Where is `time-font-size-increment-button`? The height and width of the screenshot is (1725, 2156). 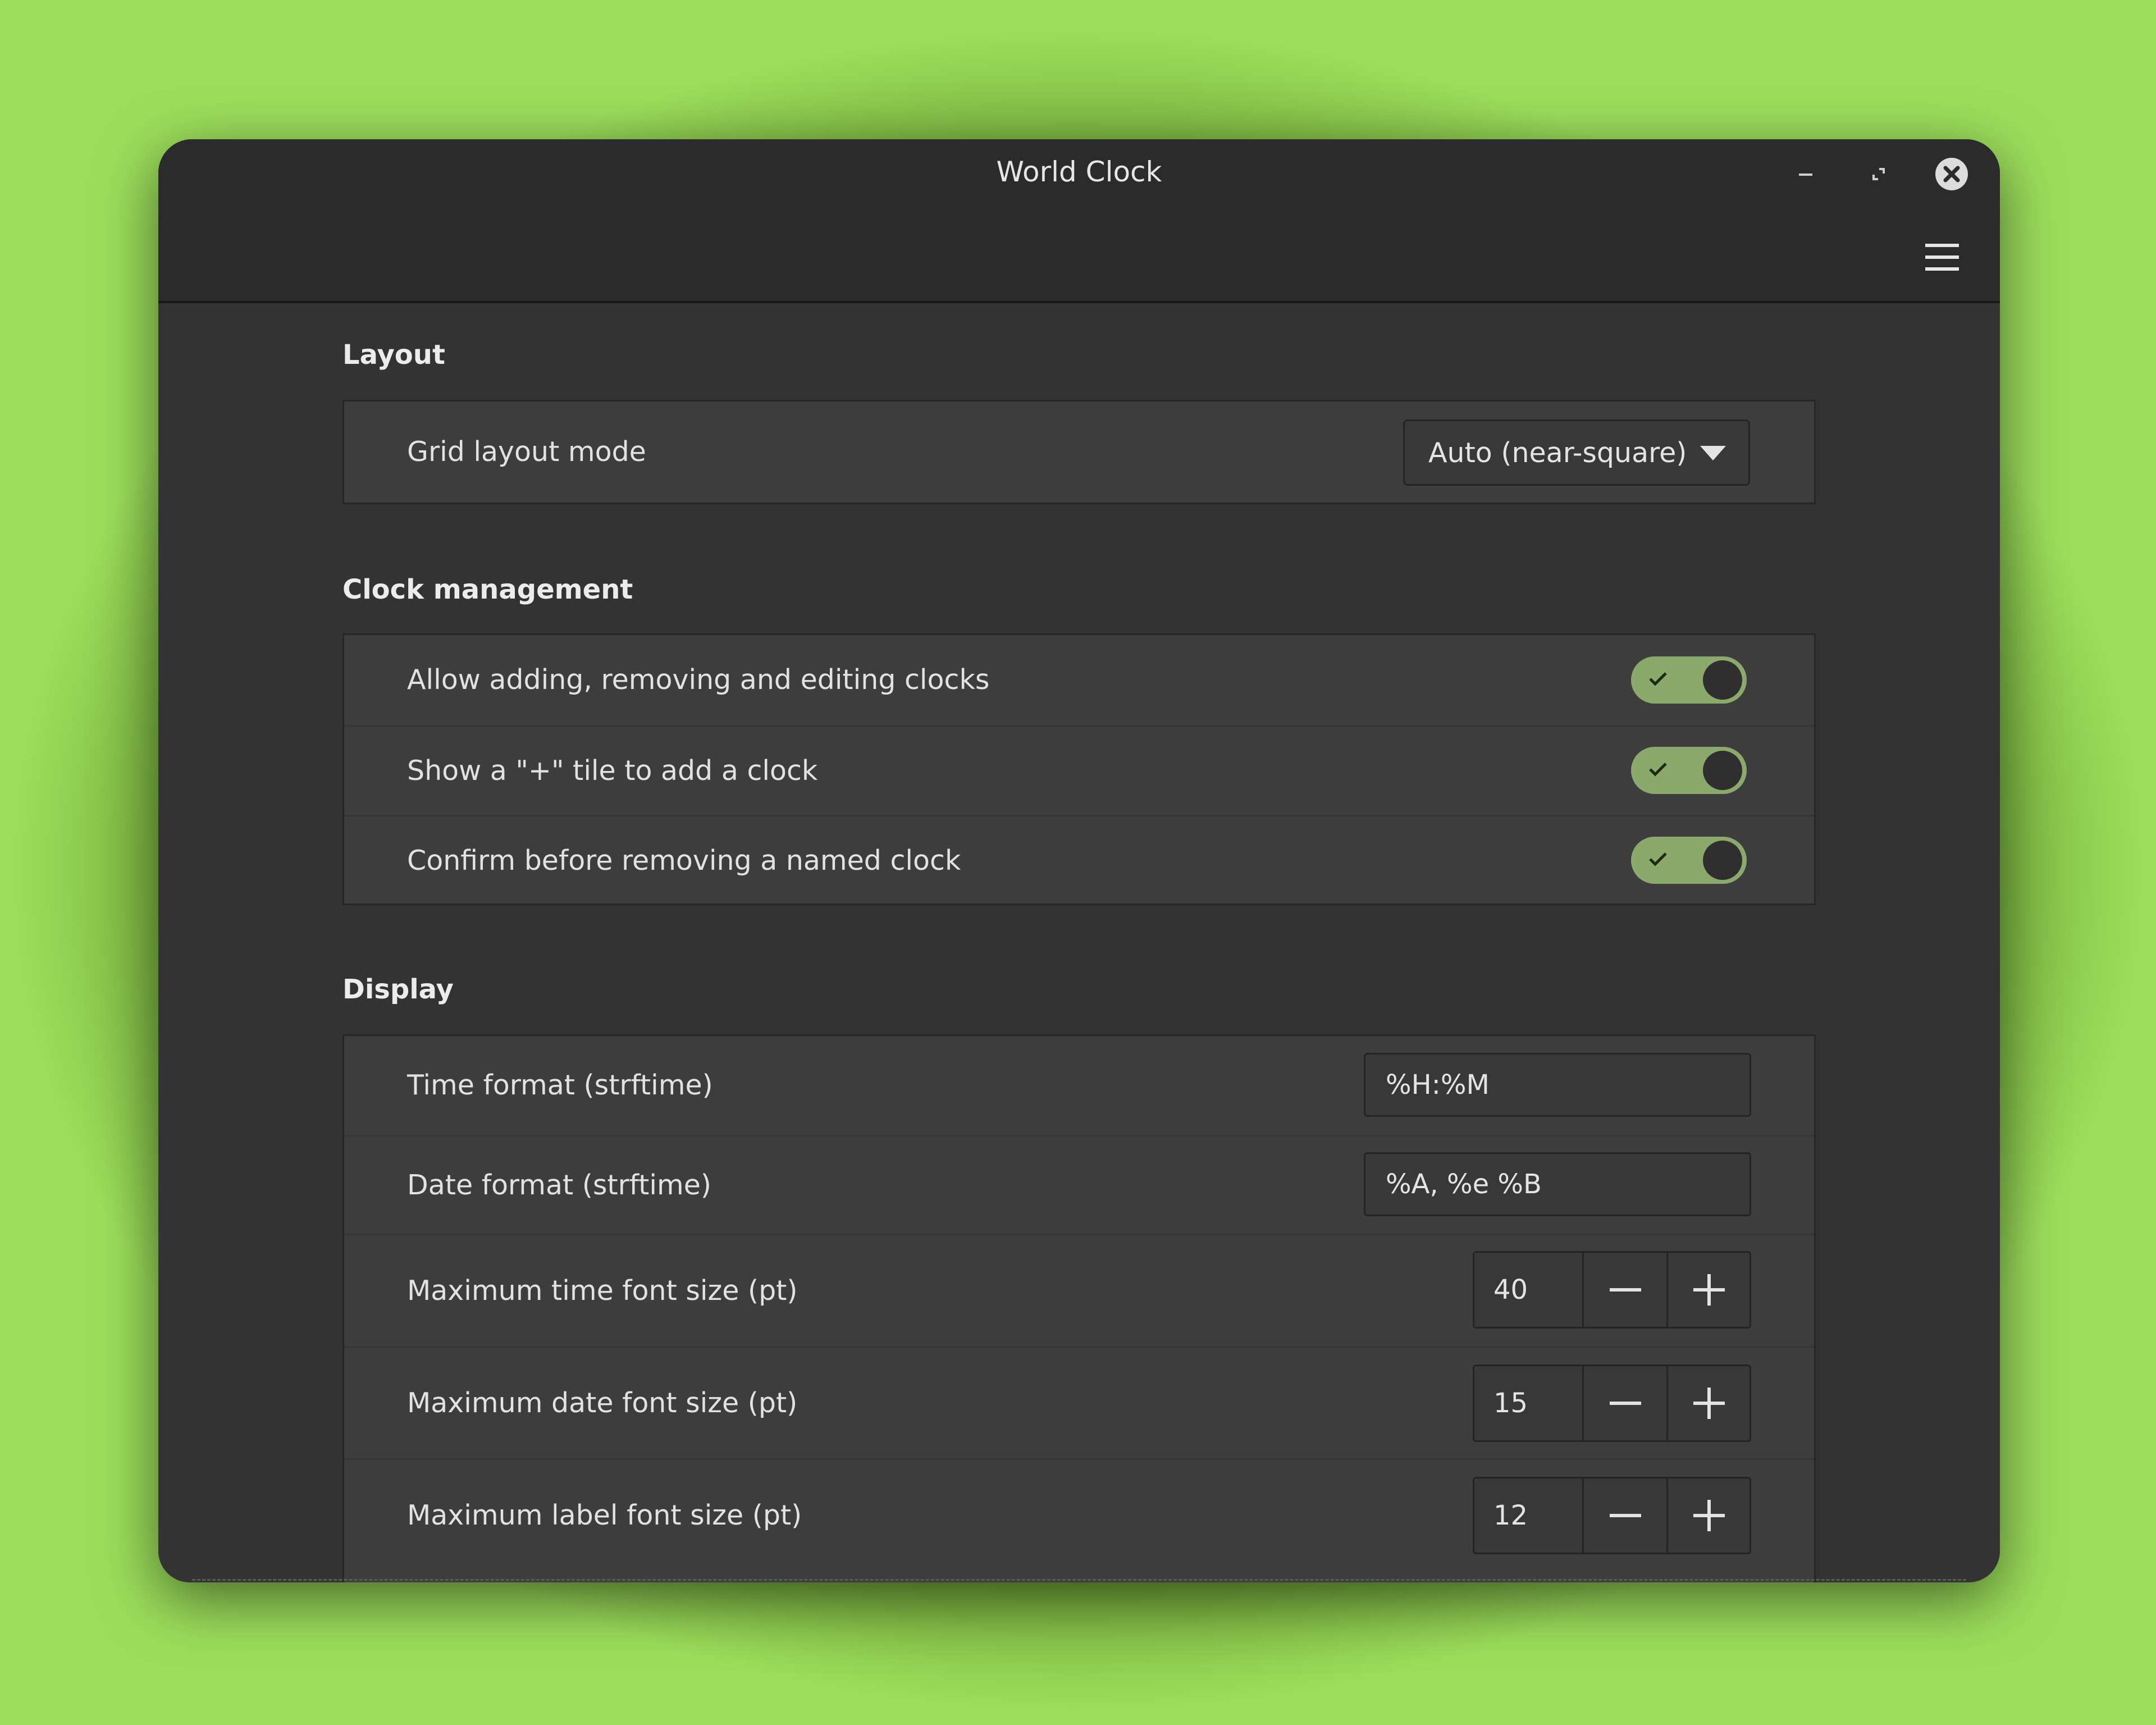
time-font-size-increment-button is located at coordinates (1708, 1290).